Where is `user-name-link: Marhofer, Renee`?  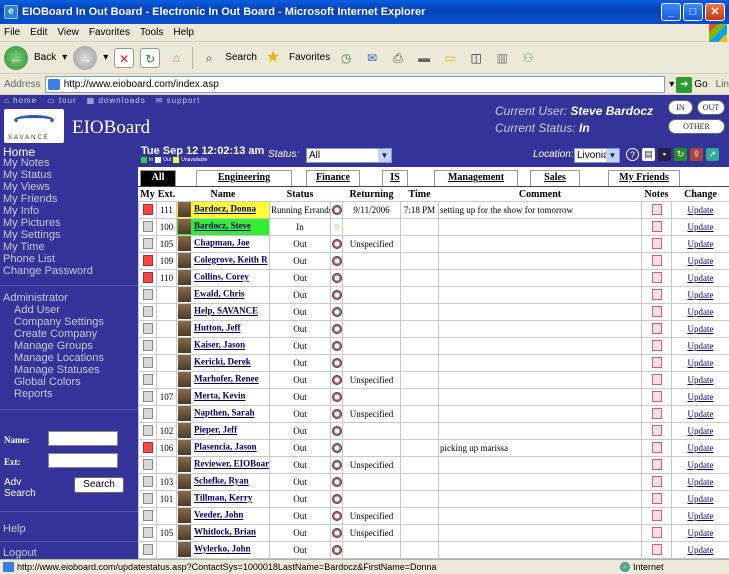 user-name-link: Marhofer, Renee is located at coordinates (226, 379).